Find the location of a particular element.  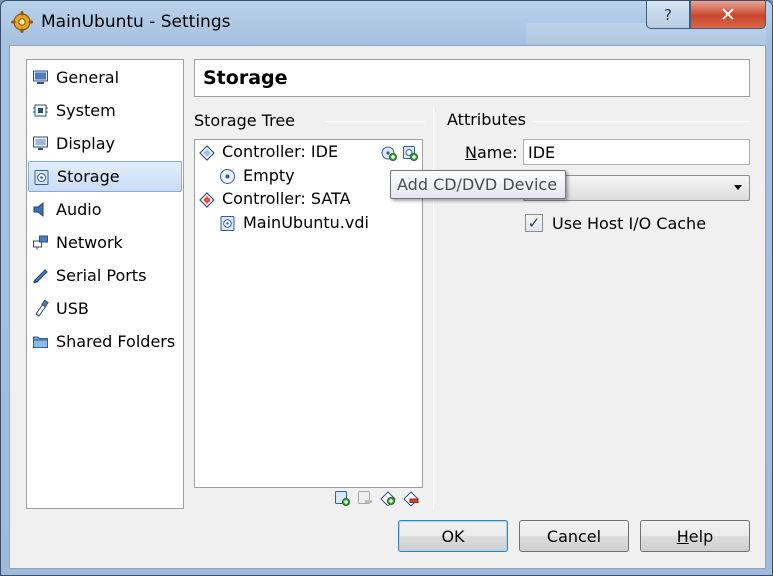

tree-item-label: Controller: SATA is located at coordinates (286, 198).